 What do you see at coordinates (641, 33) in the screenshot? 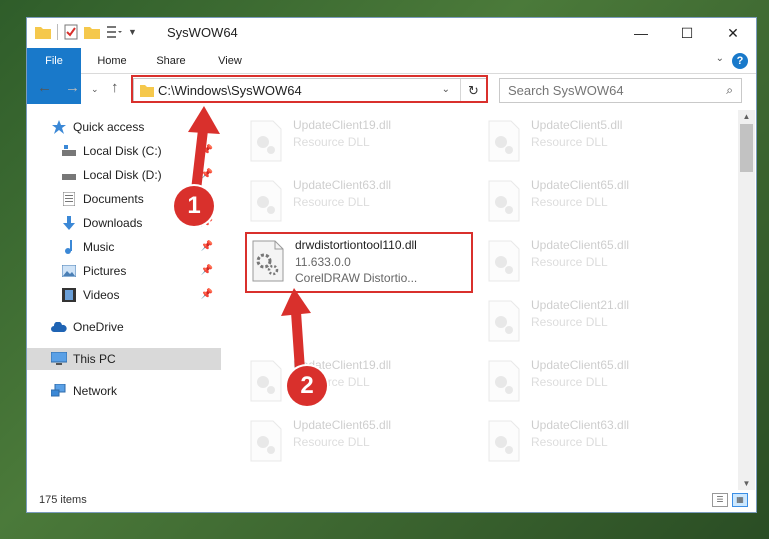
I see `minimize-button: —` at bounding box center [641, 33].